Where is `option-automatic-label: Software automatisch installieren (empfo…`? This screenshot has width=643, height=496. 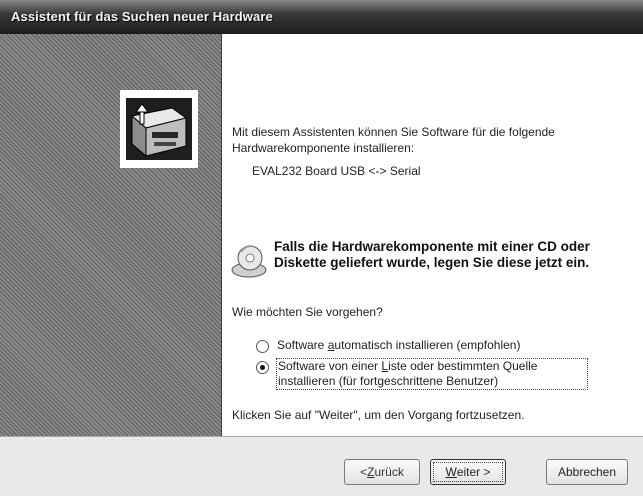
option-automatic-label: Software automatisch installieren (empfo… is located at coordinates (398, 345).